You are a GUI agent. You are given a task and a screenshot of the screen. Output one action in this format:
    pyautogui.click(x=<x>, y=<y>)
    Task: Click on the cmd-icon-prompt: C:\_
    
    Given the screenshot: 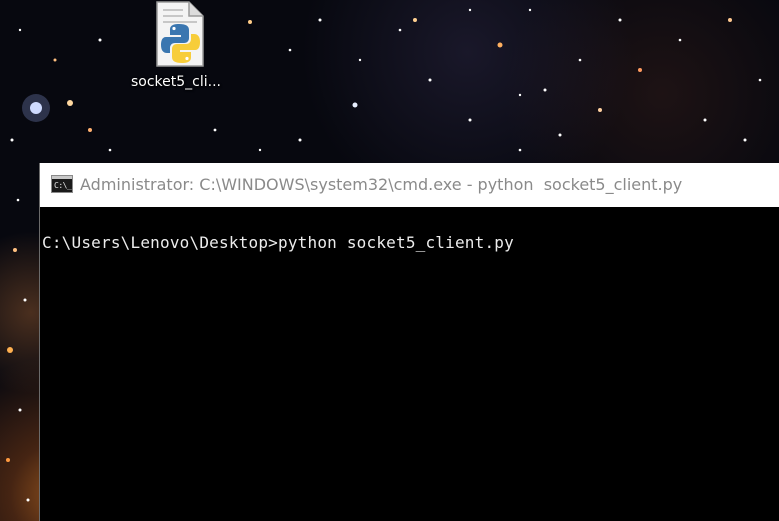 What is the action you would take?
    pyautogui.click(x=63, y=185)
    